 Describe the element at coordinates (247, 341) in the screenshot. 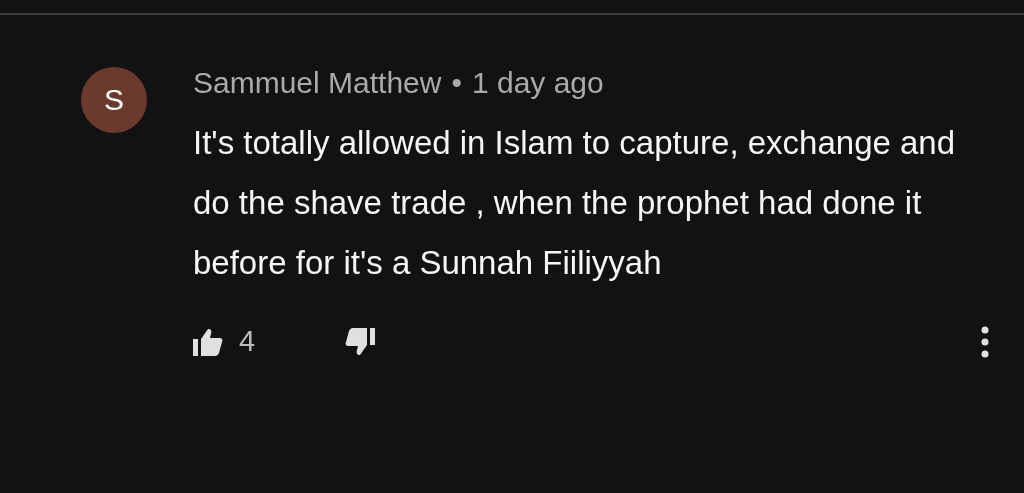

I see `like-count: 4` at that location.